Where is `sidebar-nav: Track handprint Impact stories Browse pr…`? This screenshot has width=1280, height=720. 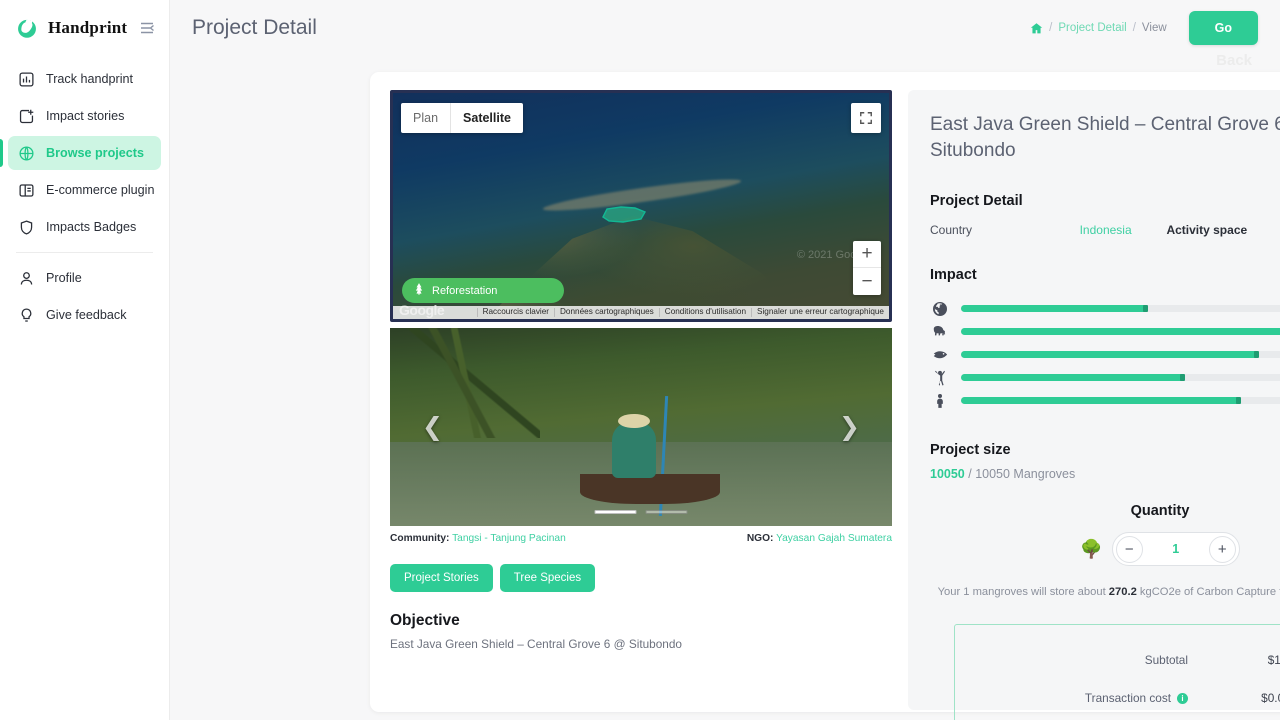 sidebar-nav: Track handprint Impact stories Browse pr… is located at coordinates (84, 197).